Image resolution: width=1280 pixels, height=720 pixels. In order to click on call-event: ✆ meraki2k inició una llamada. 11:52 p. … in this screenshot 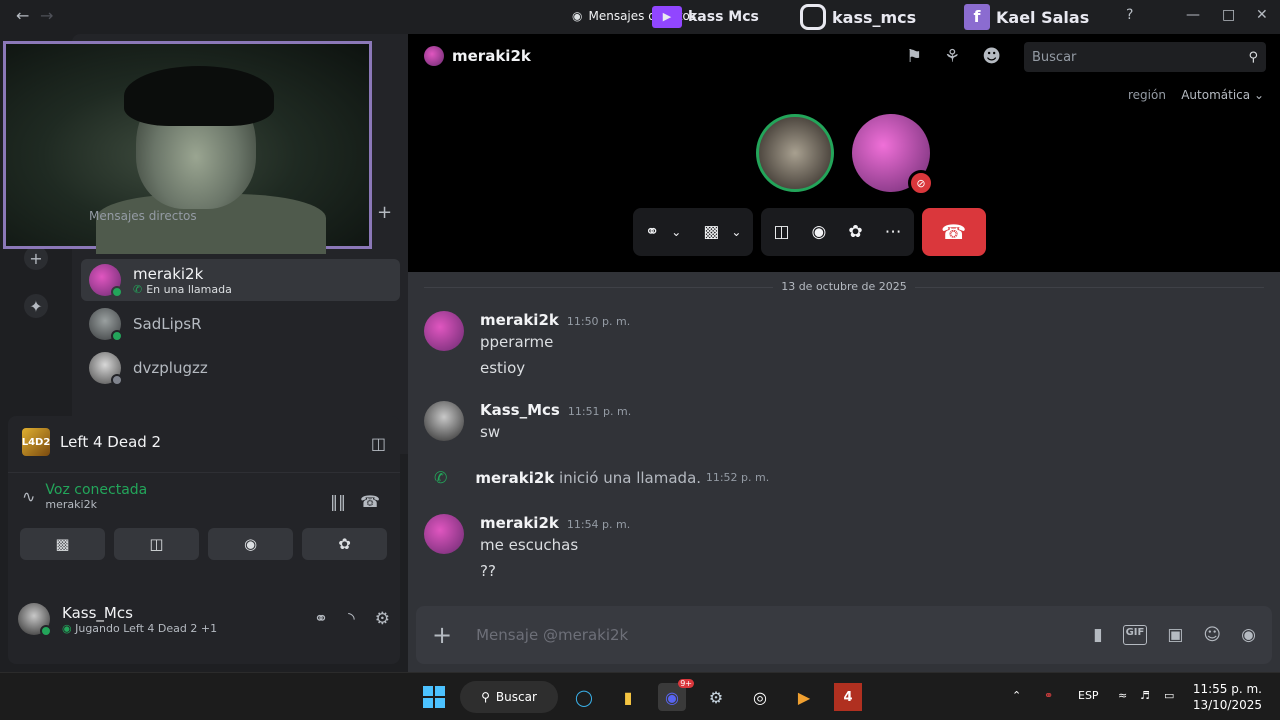, I will do `click(602, 477)`.